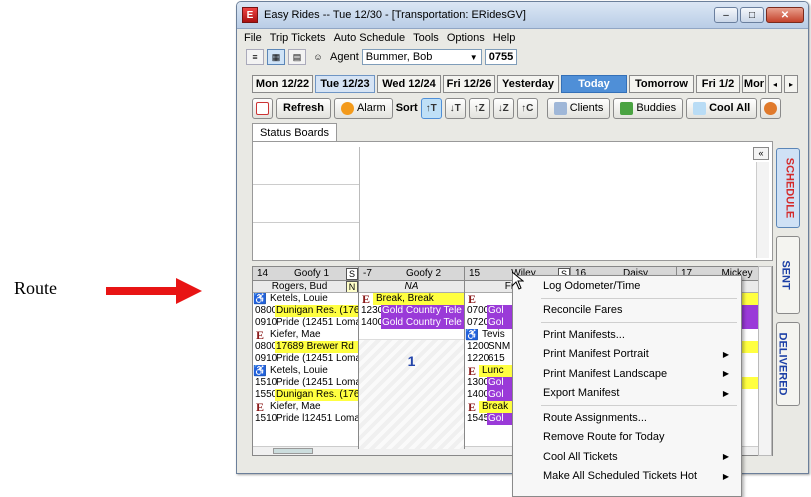 The width and height of the screenshot is (811, 497). I want to click on trip-passenger: E Break, Break, so click(411, 299).